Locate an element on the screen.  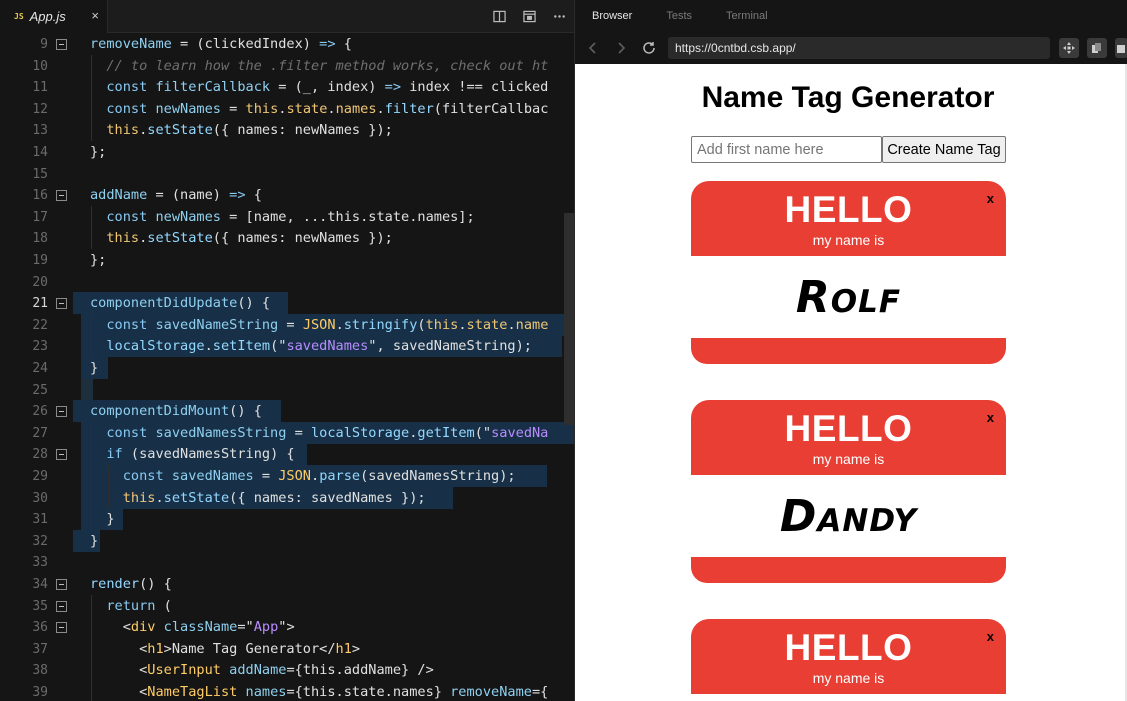
editor-tab-bar: JS App.js × is located at coordinates (287, 16).